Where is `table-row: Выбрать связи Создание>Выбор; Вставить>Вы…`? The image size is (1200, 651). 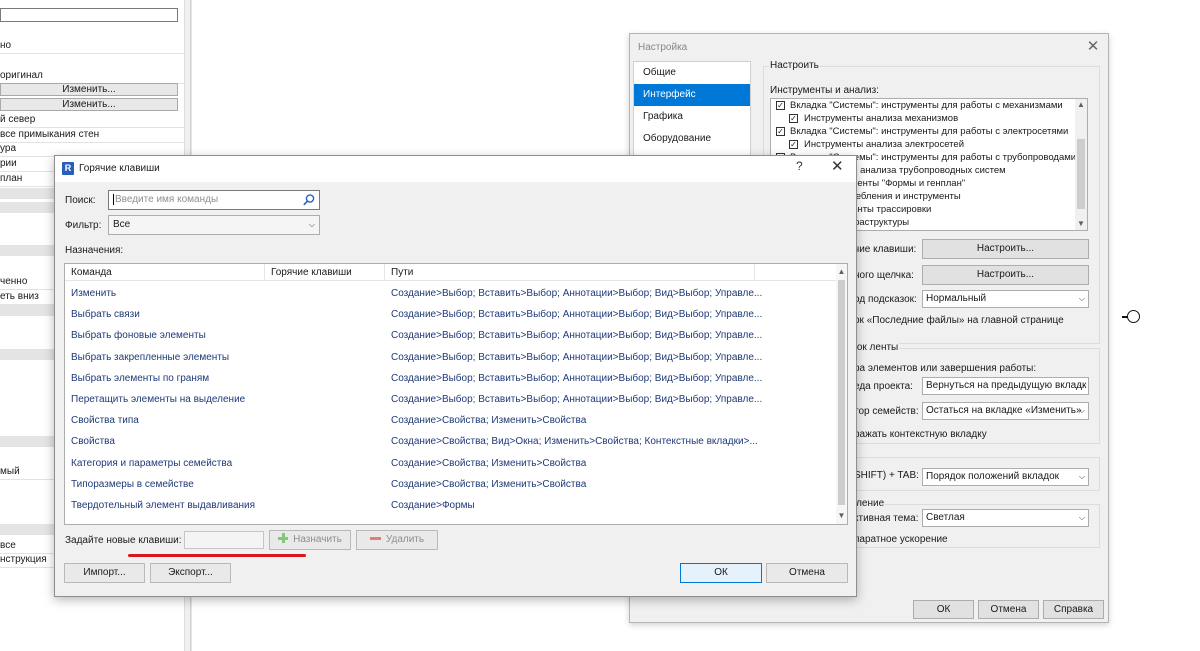
table-row: Выбрать связи Создание>Выбор; Вставить>Вы… is located at coordinates (451, 314).